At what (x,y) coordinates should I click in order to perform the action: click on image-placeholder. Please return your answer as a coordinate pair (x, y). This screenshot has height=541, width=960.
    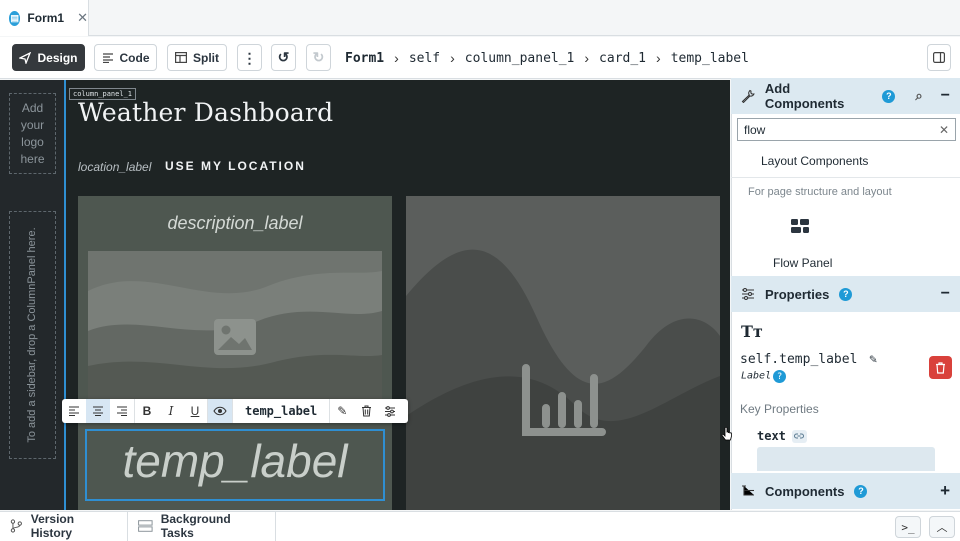
    Looking at the image, I should click on (235, 331).